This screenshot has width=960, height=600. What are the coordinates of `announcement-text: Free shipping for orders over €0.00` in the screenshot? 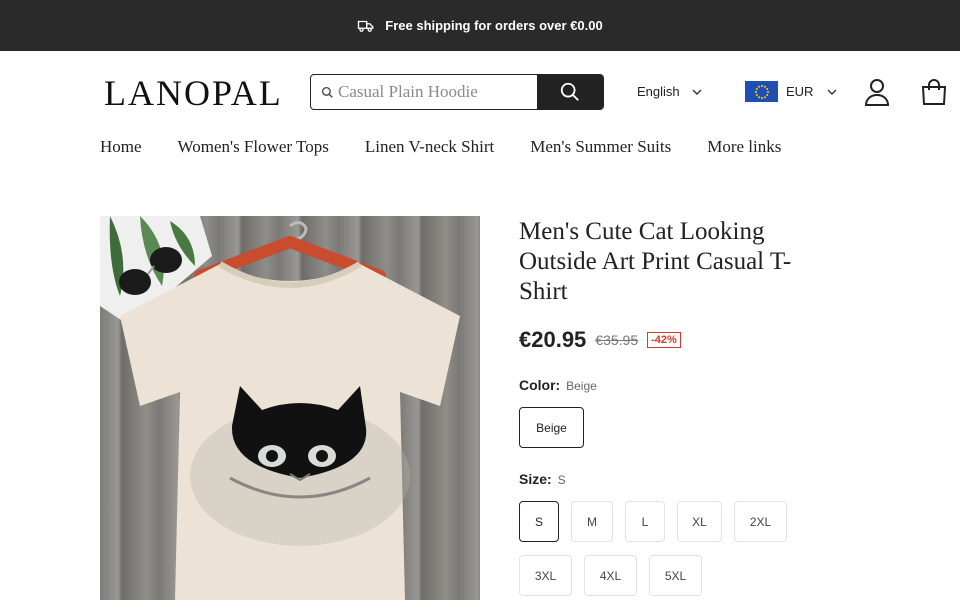 It's located at (494, 25).